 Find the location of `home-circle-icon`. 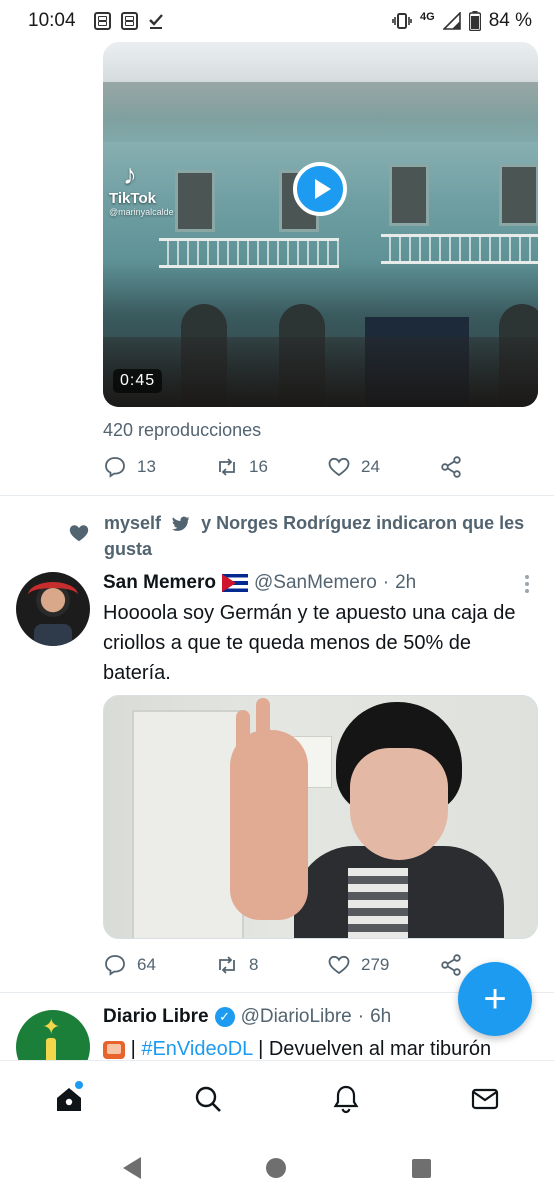

home-circle-icon is located at coordinates (276, 1168).